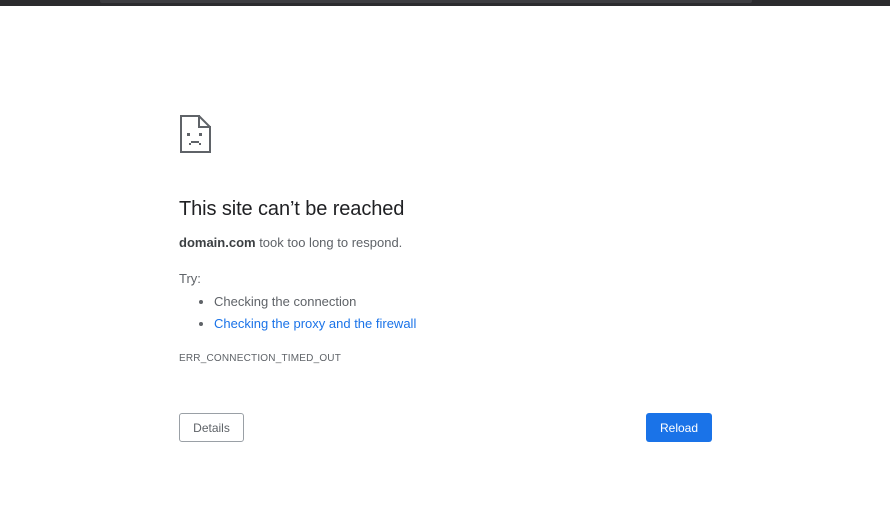  I want to click on error-code: ERR_CONNECTION_TIMED_OUT, so click(260, 358).